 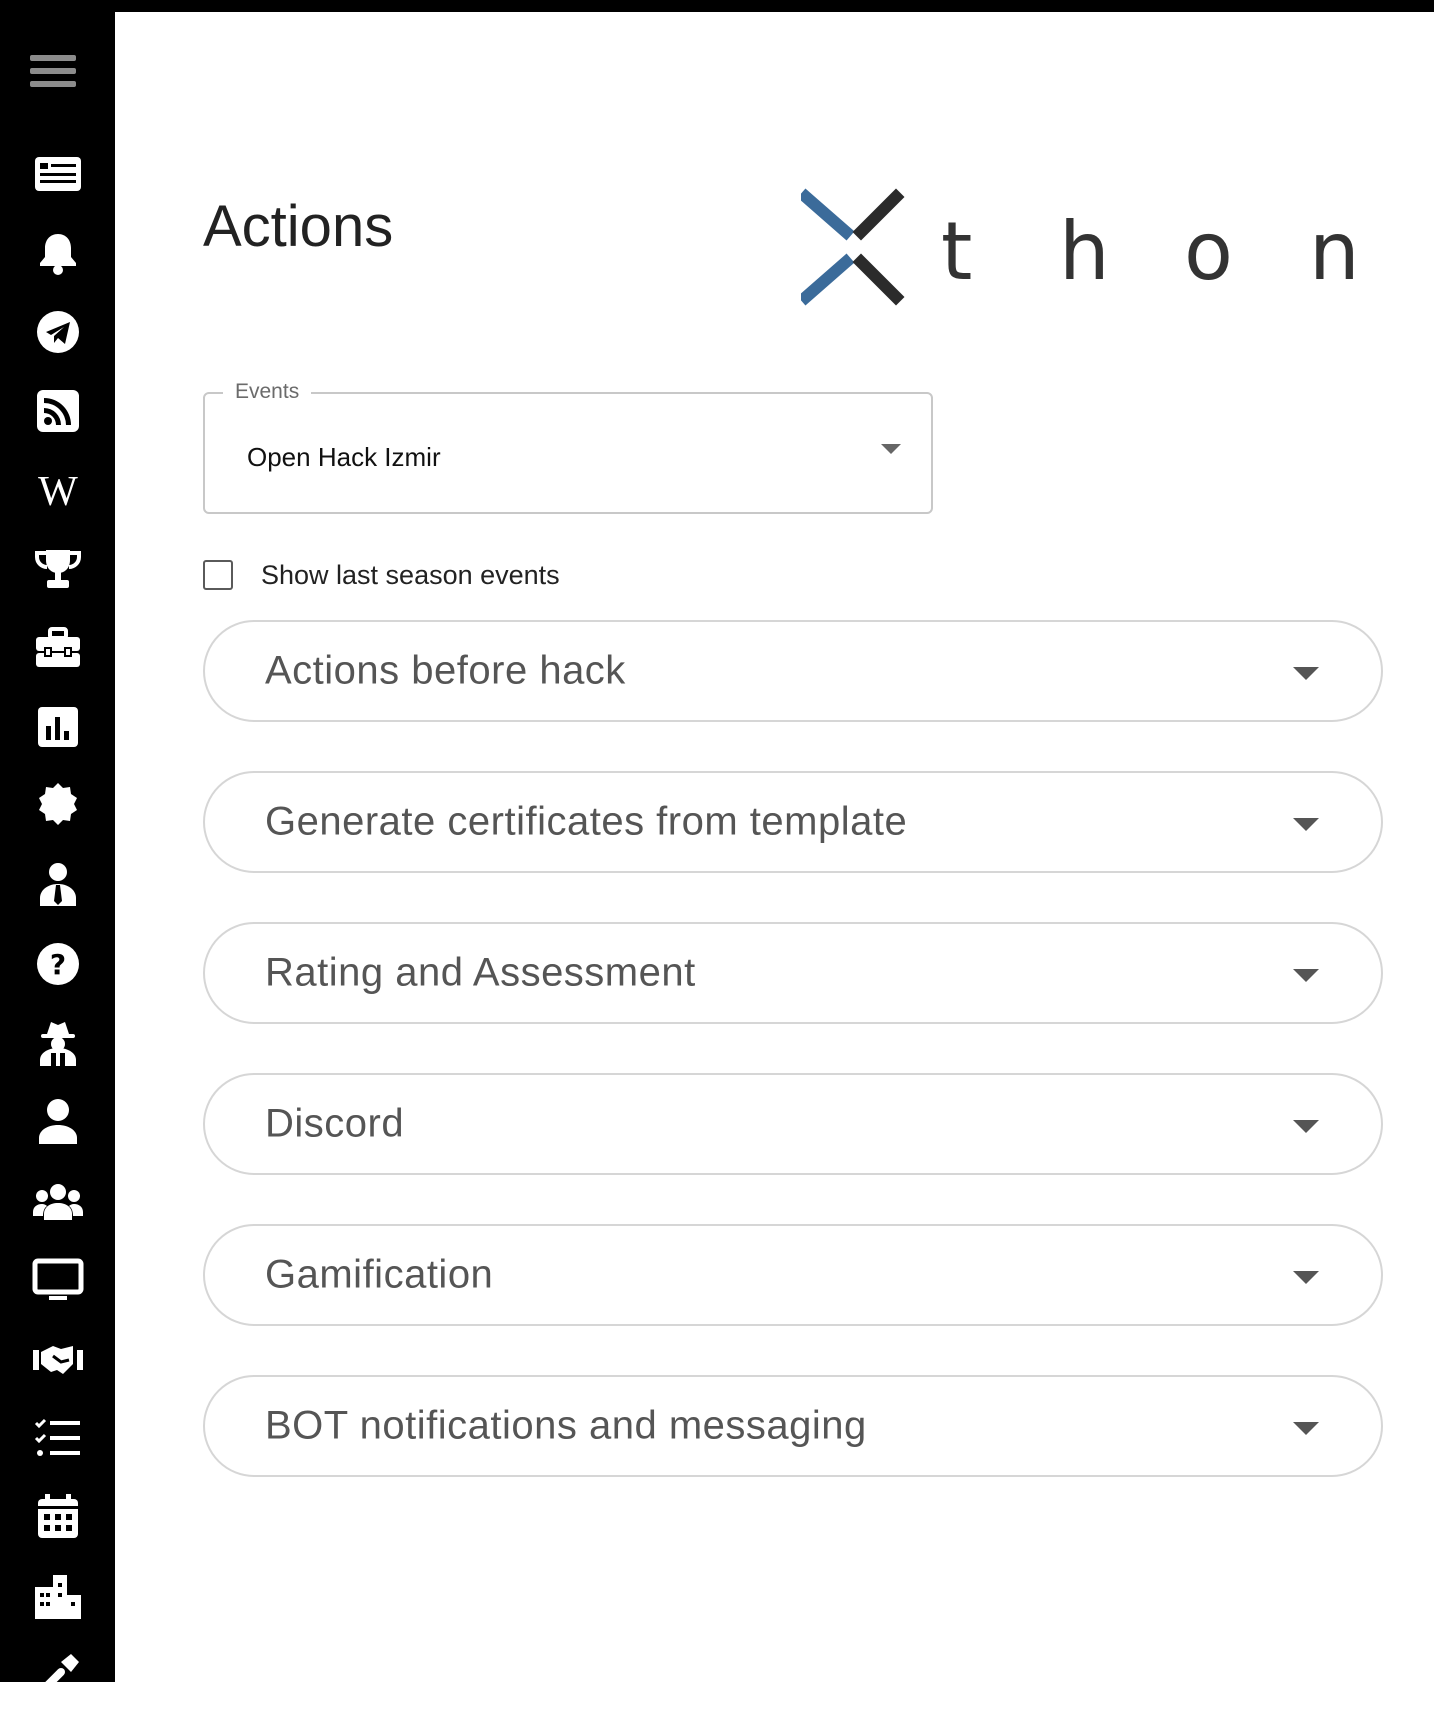 I want to click on section-label: Generate certificates from template, so click(x=586, y=821).